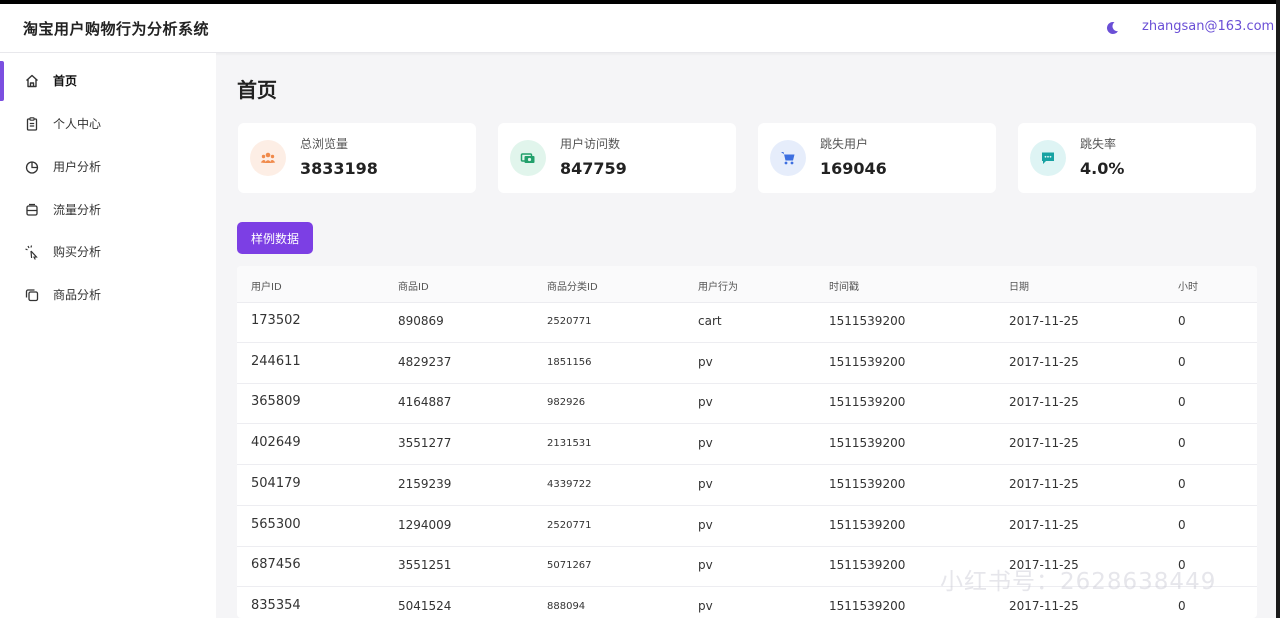 The width and height of the screenshot is (1280, 618). Describe the element at coordinates (844, 285) in the screenshot. I see `column-header: 时间戳` at that location.